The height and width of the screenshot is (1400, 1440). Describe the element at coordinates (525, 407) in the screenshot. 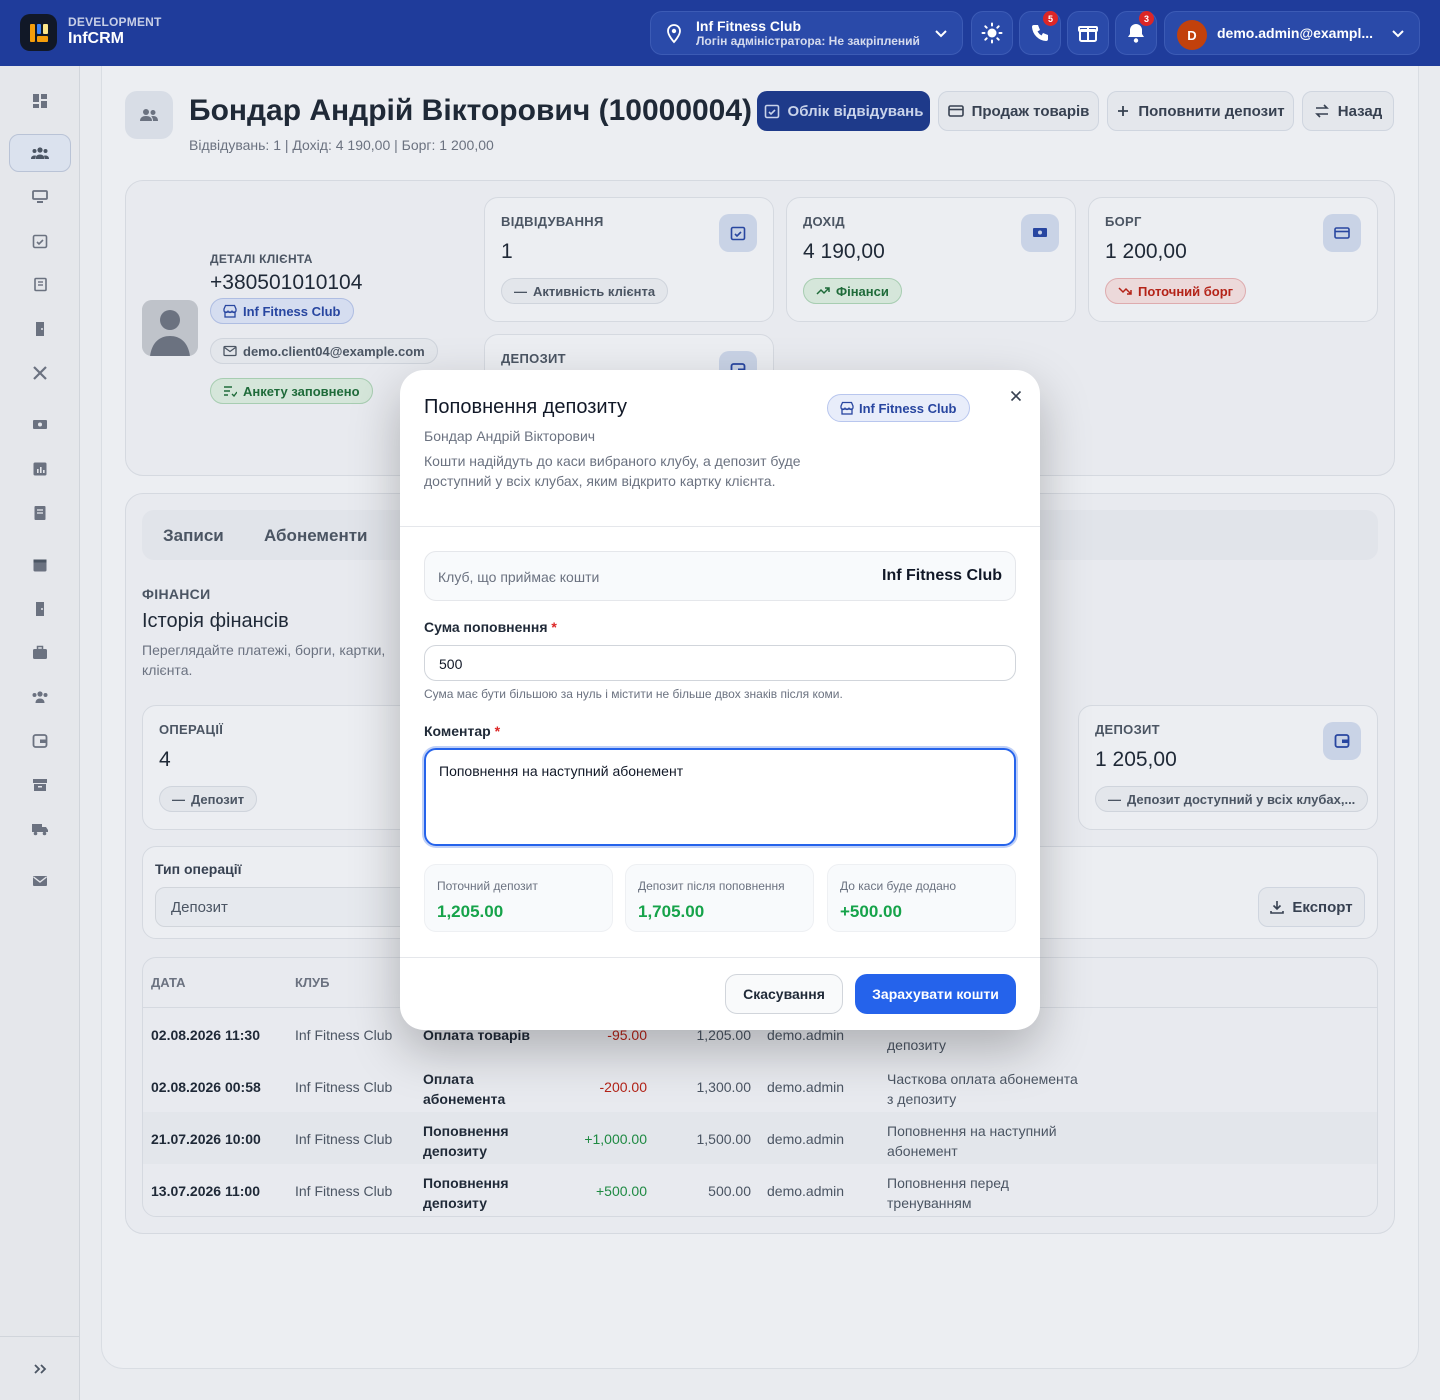

I see `modal-title: Поповнення депозиту` at that location.